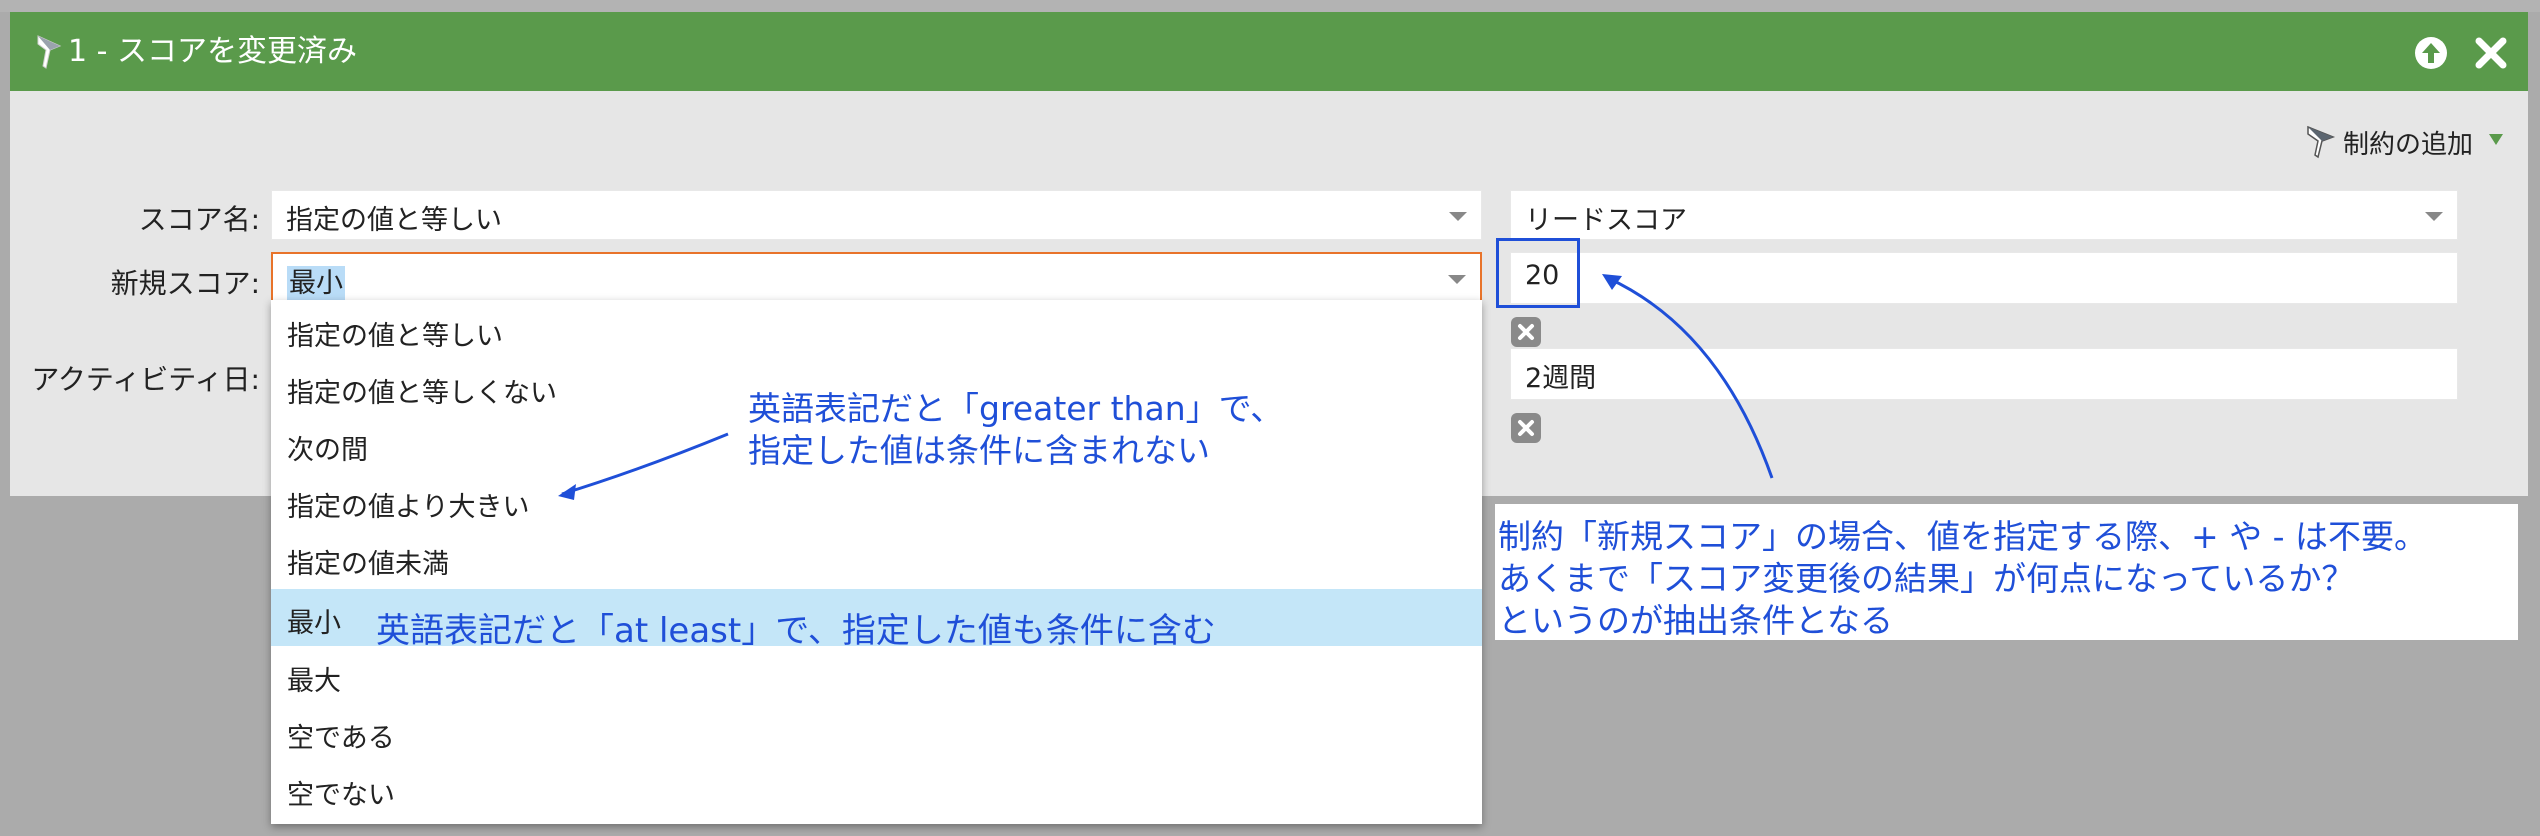  I want to click on arrow-to-value, so click(1690, 377).